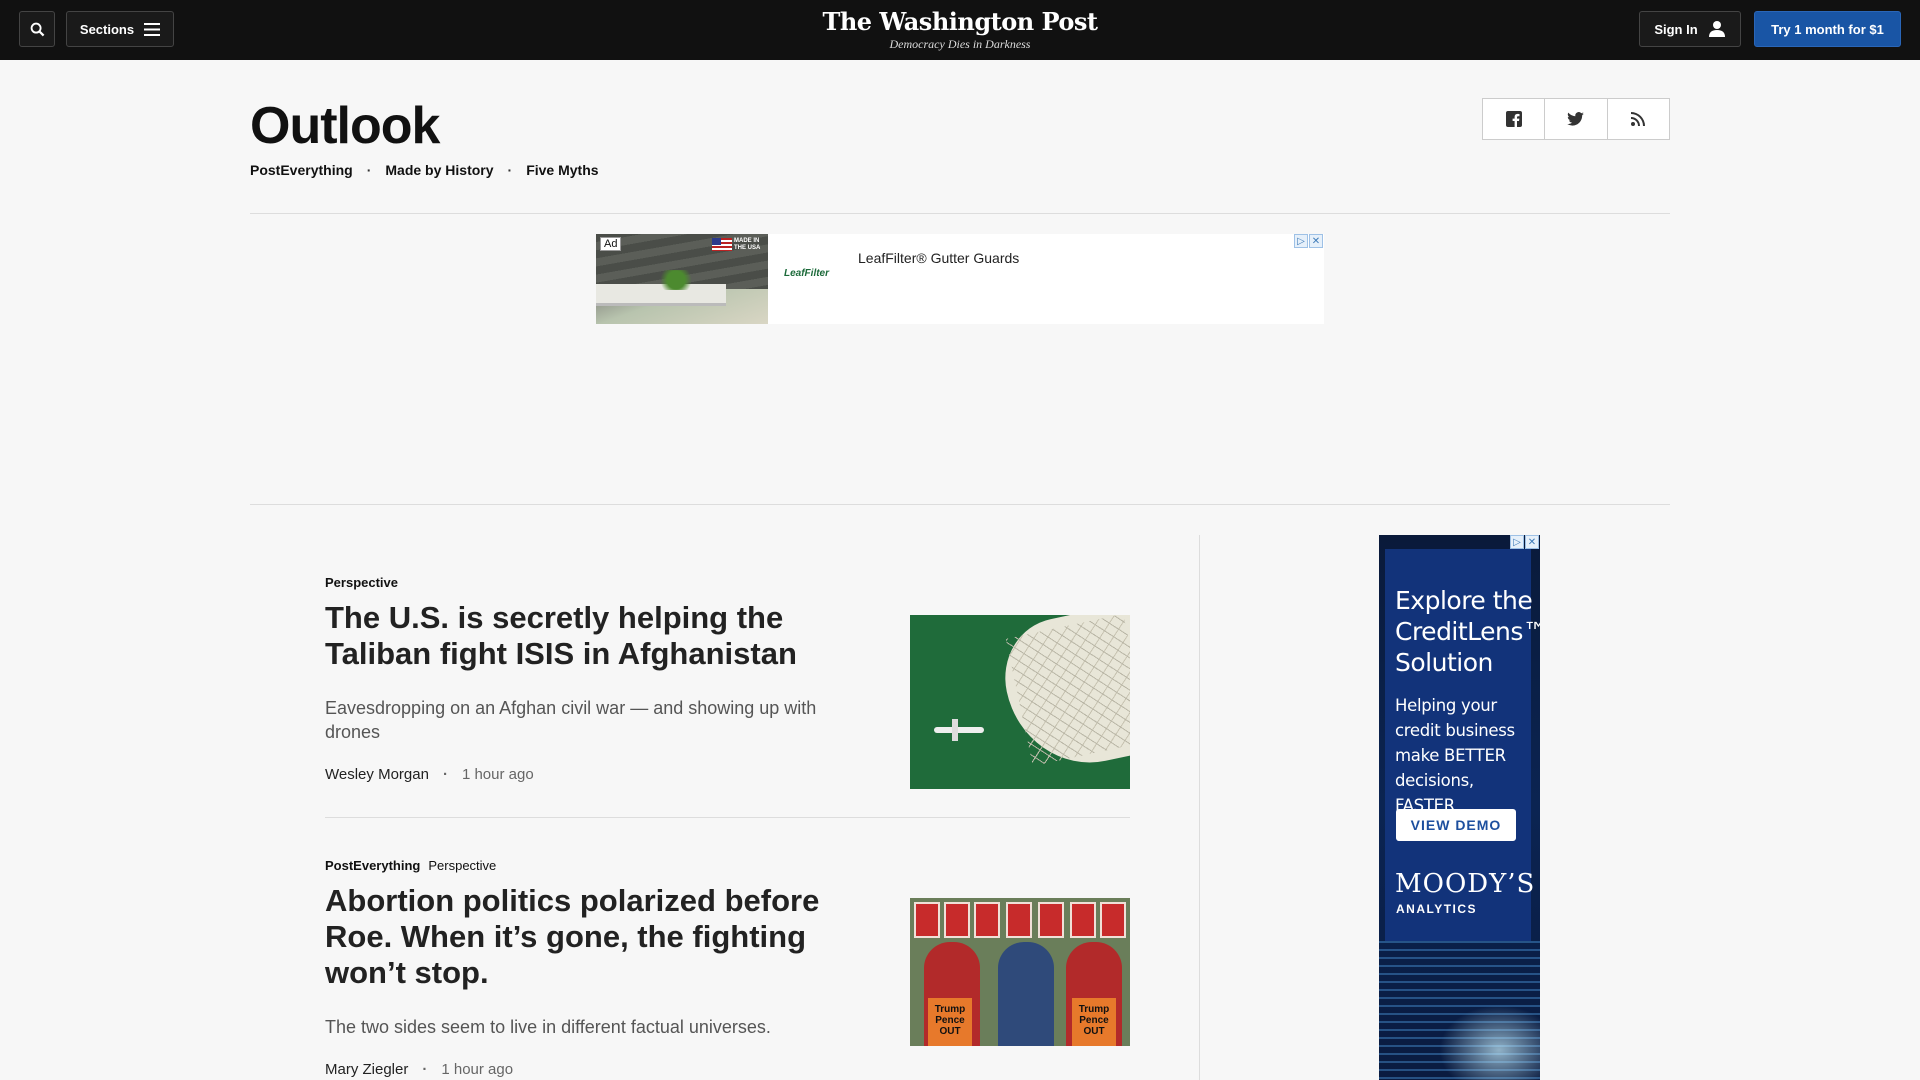  What do you see at coordinates (301, 170) in the screenshot?
I see `subnav-item-posteverything: PostEverything` at bounding box center [301, 170].